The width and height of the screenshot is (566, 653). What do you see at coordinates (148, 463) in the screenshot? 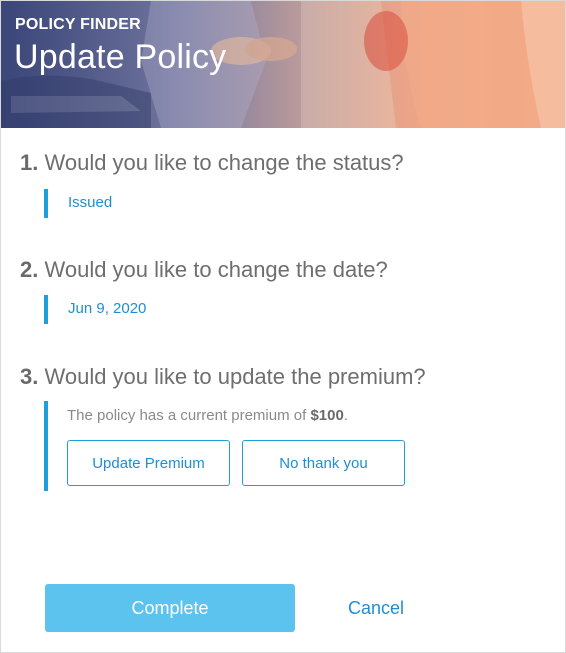
I see `update-premium-button: Update Premium` at bounding box center [148, 463].